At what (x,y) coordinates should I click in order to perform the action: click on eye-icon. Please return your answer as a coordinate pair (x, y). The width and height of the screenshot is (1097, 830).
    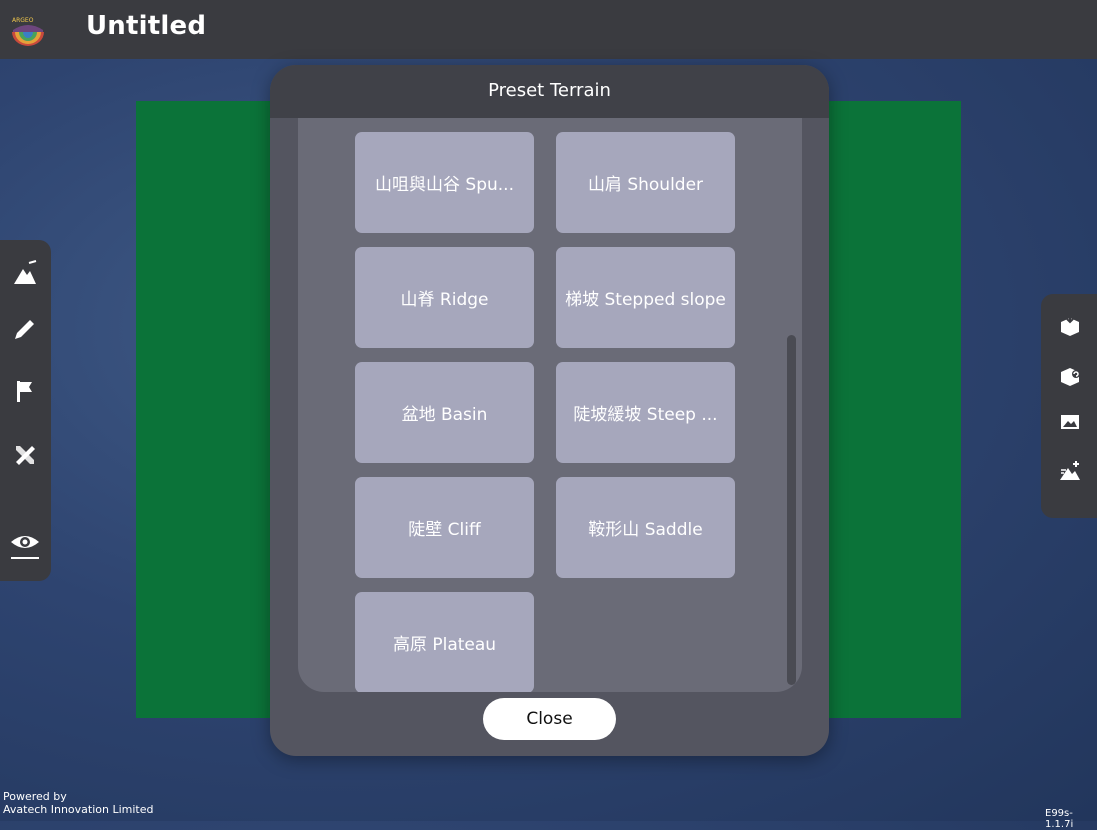
    Looking at the image, I should click on (25, 545).